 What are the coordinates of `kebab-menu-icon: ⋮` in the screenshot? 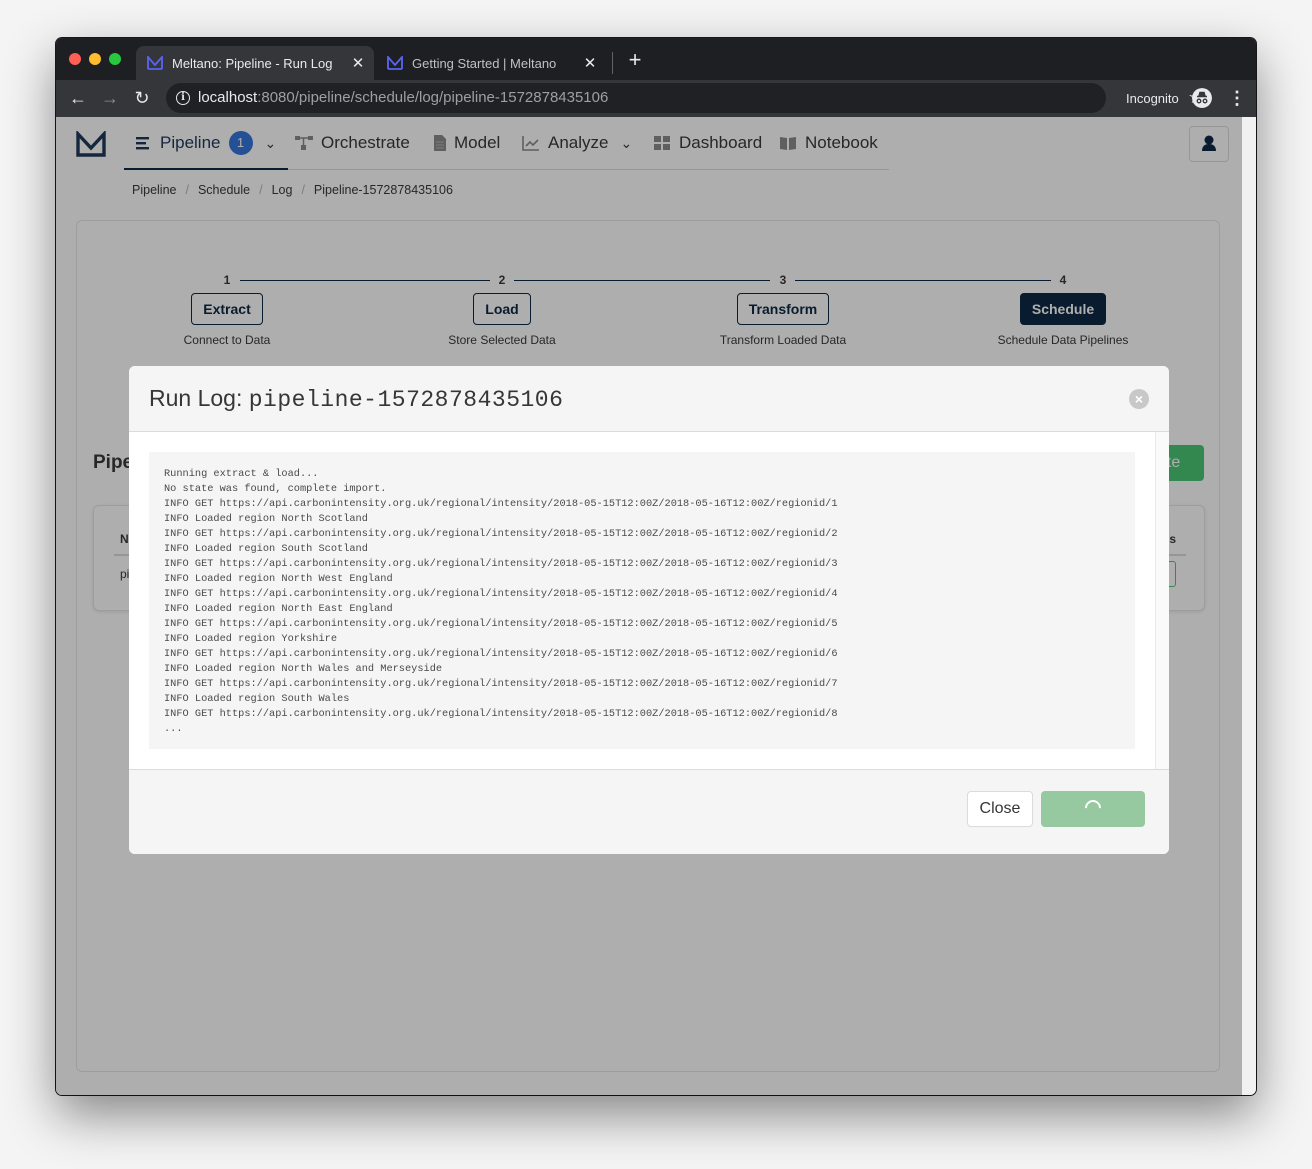 It's located at (1237, 98).